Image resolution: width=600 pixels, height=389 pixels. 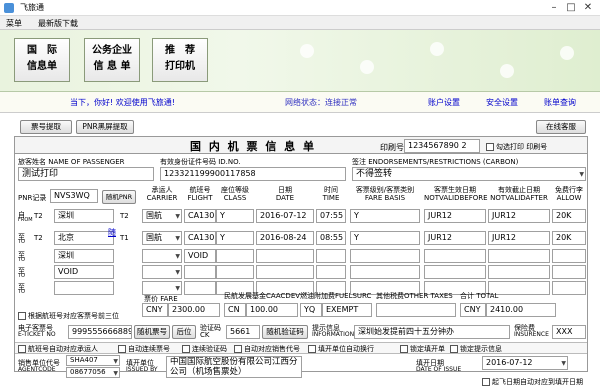 What do you see at coordinates (285, 216) in the screenshot?
I see `segment-date: 2016-07-12` at bounding box center [285, 216].